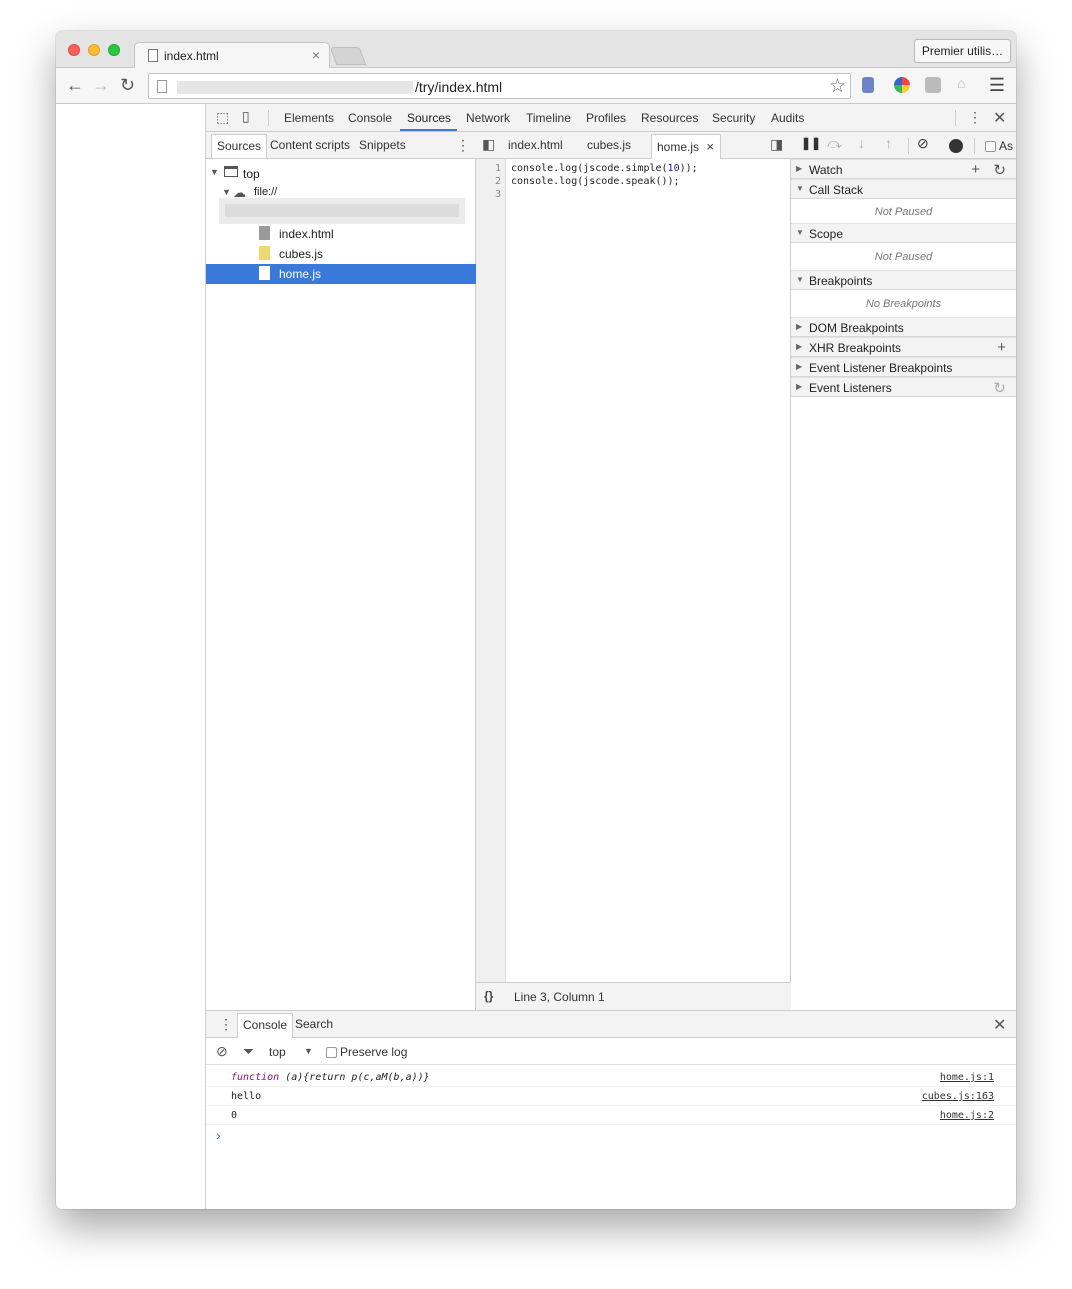 The height and width of the screenshot is (1289, 1072). Describe the element at coordinates (535, 145) in the screenshot. I see `editor-tab: index.html` at that location.